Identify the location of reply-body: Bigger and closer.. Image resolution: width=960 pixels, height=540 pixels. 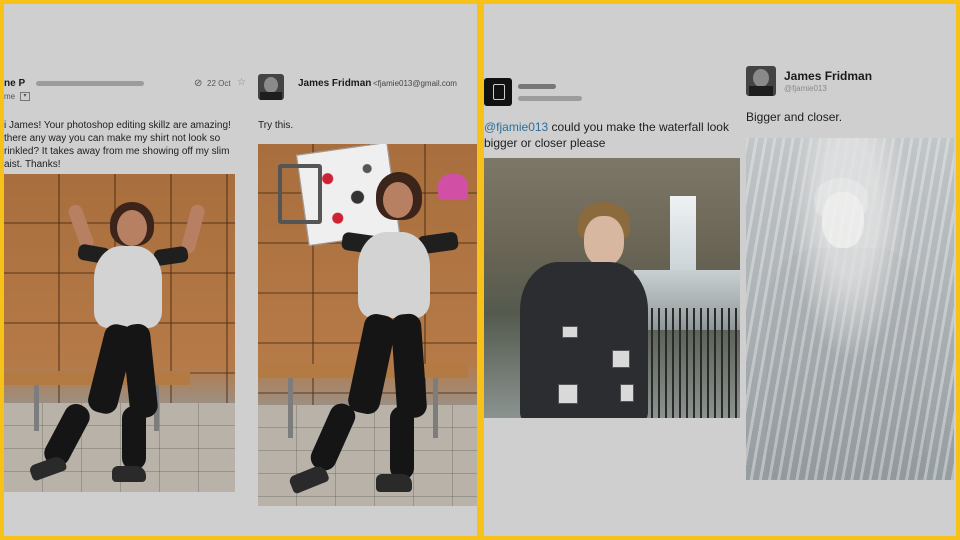
(794, 117).